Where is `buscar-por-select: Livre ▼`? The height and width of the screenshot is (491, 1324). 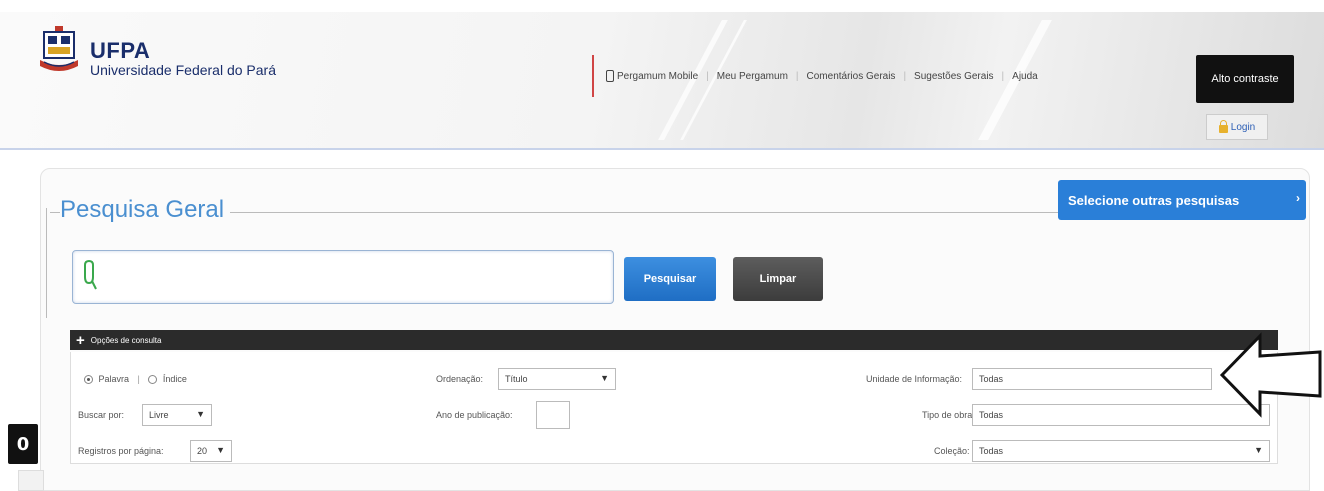
buscar-por-select: Livre ▼ is located at coordinates (177, 415).